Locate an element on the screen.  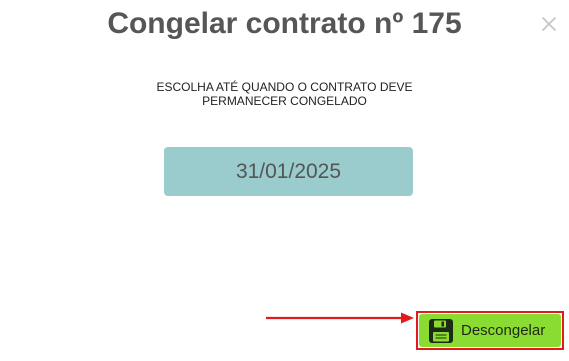
instruction-line-1: ESCOLHA ATÉ QUANDO O CONTRATO DEVE is located at coordinates (284, 87).